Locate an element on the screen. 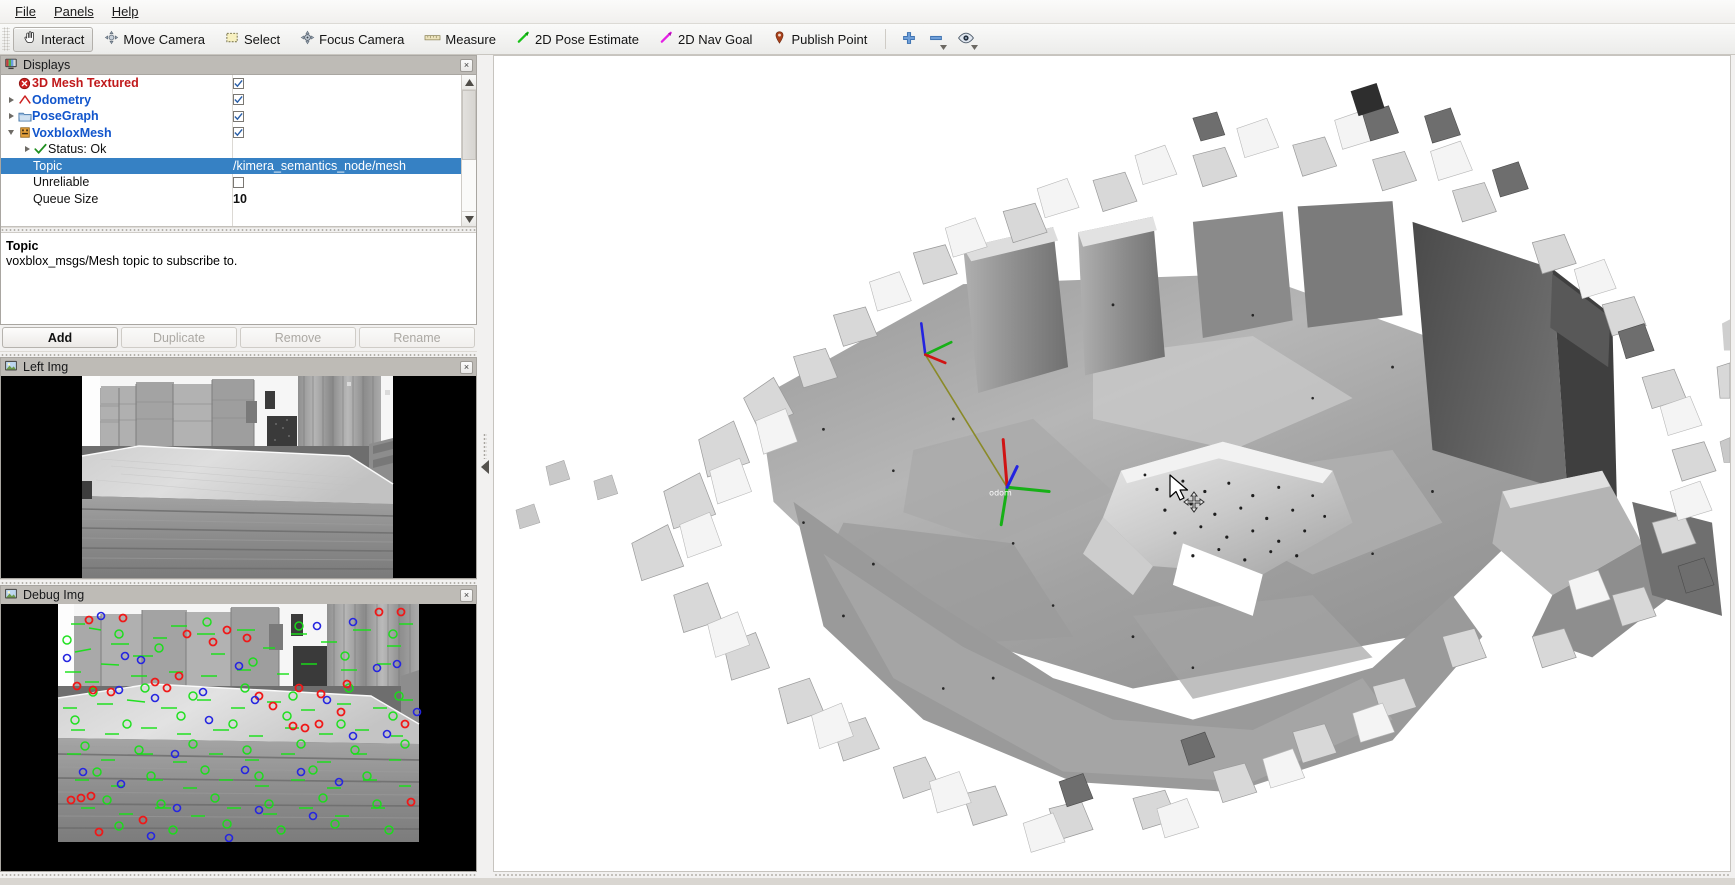  tool-measure: Measure is located at coordinates (460, 39).